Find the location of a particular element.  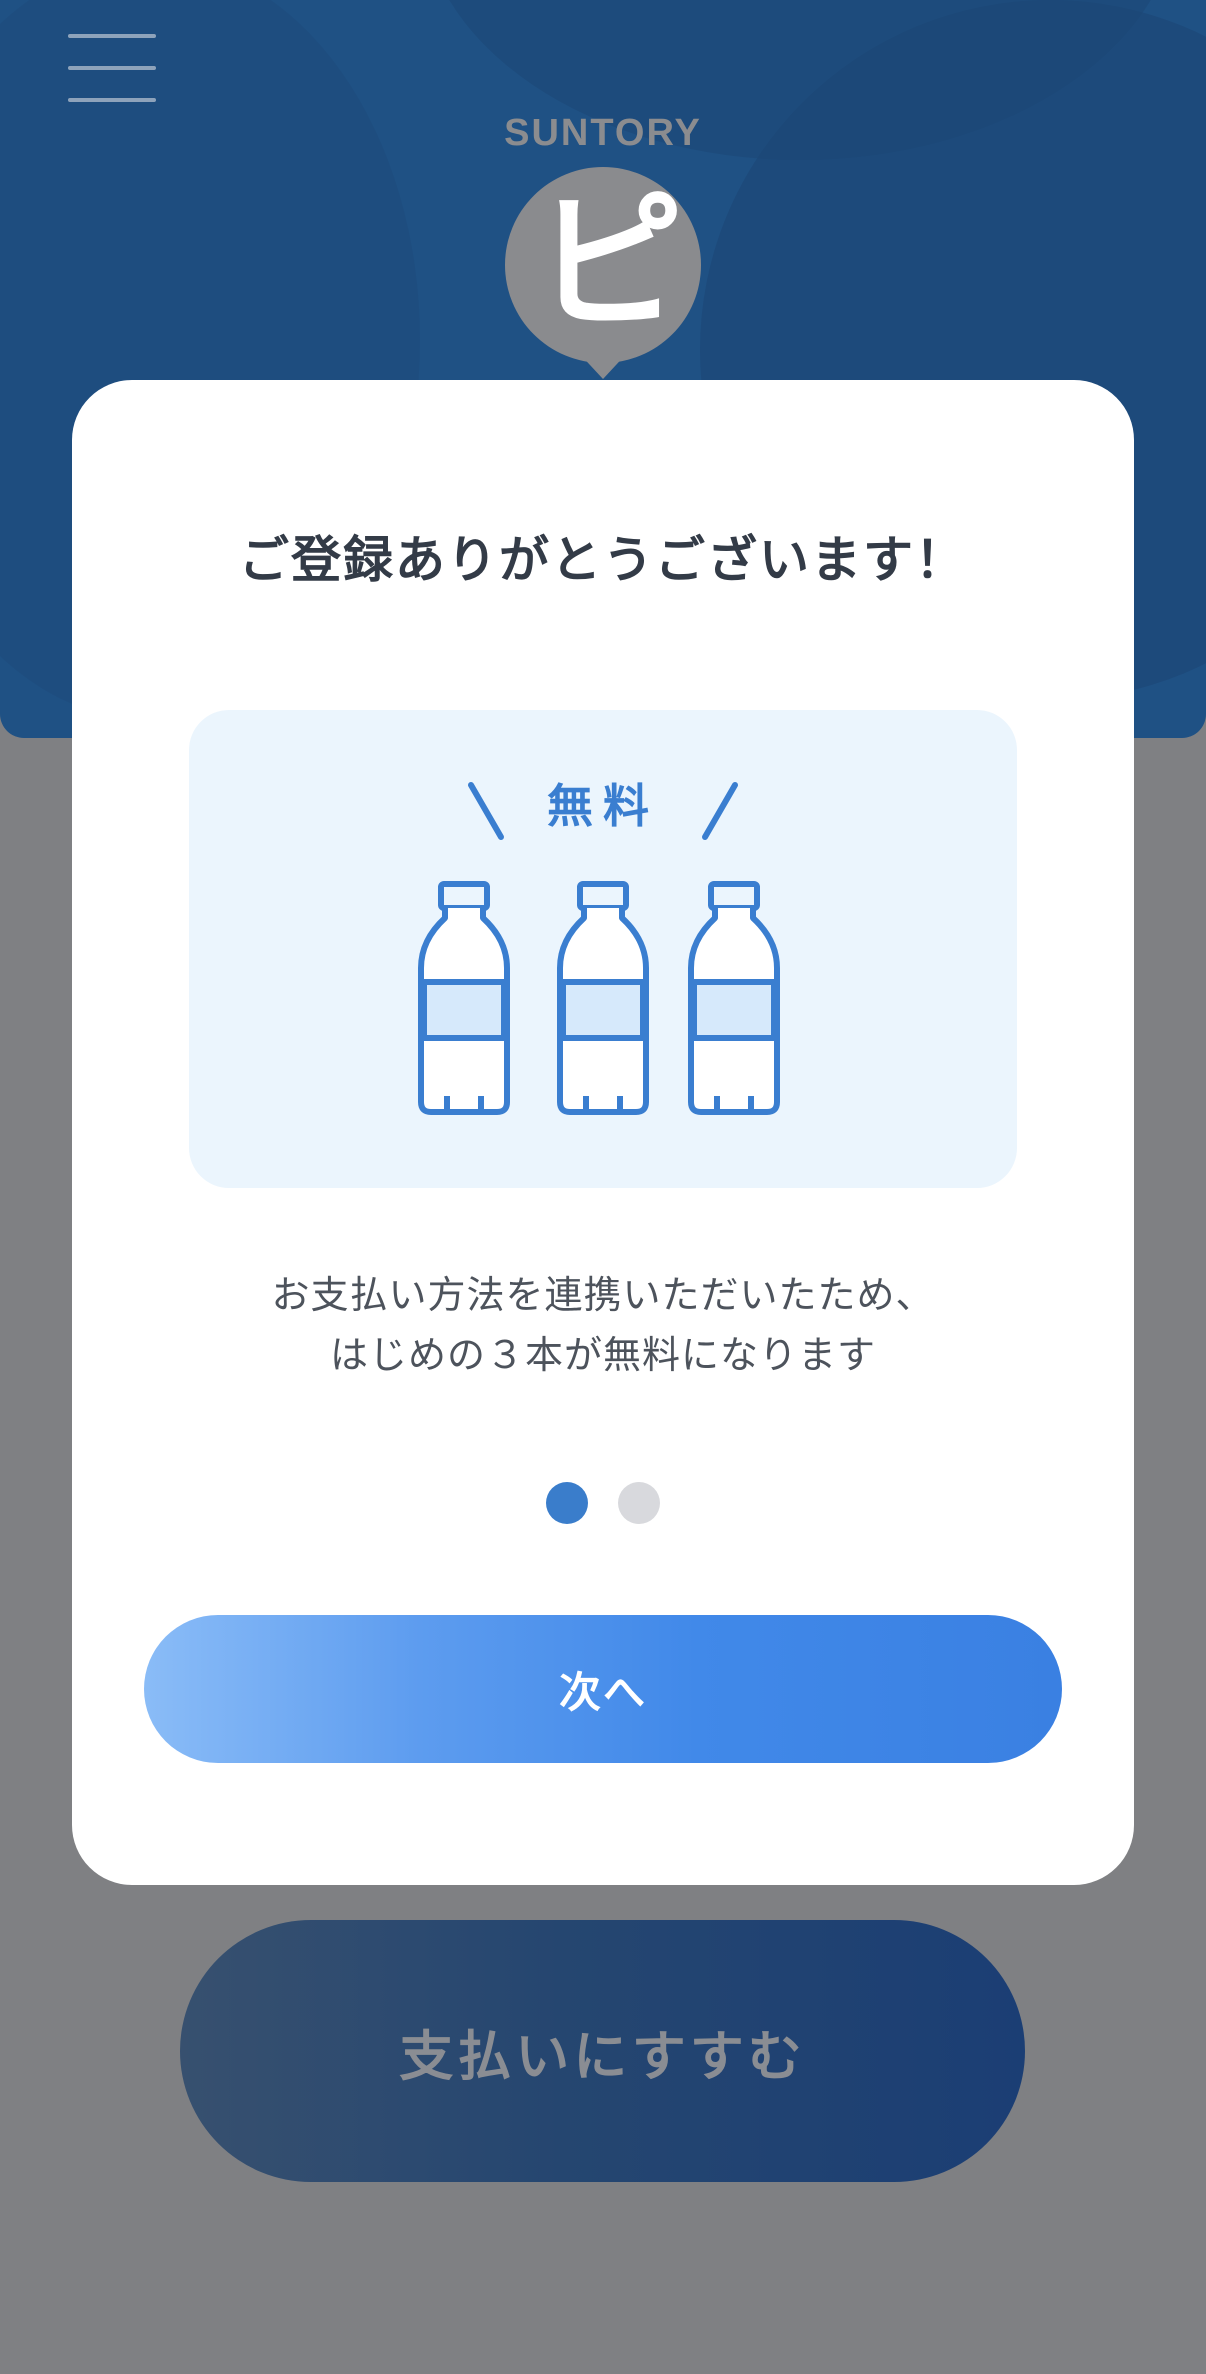

description-line-2: はじめの３本が無料になります is located at coordinates (602, 1355).